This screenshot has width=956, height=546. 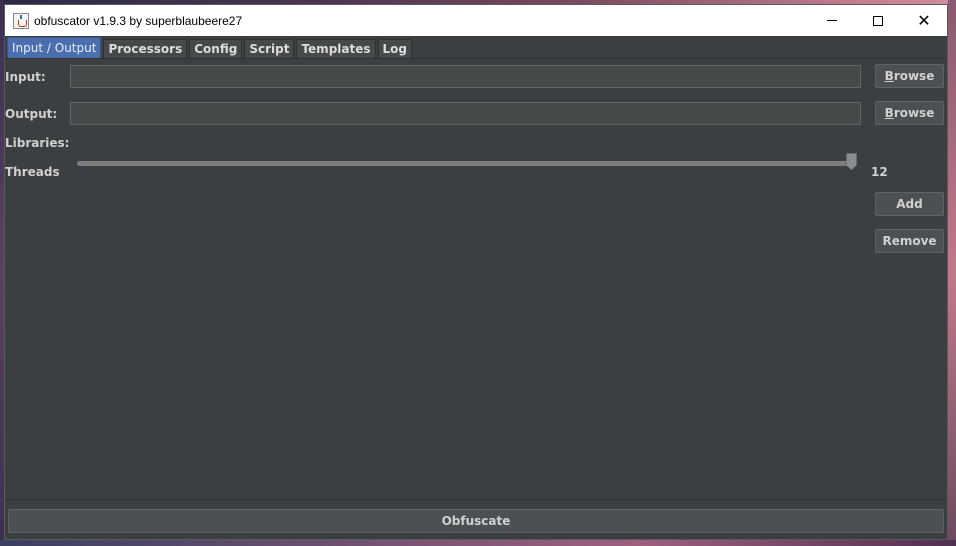 I want to click on window-controls: ✕, so click(x=878, y=20).